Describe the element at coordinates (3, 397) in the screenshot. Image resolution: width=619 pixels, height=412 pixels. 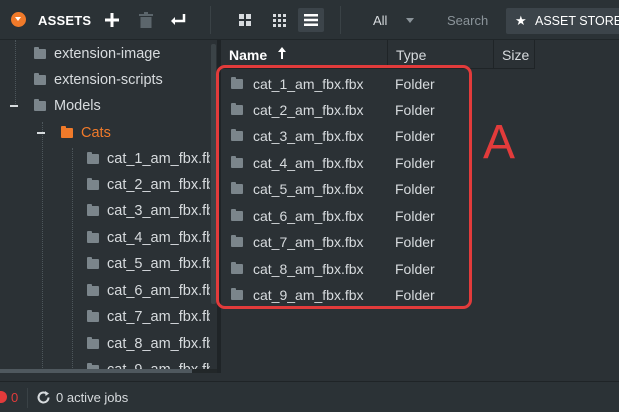
I see `error-icon` at that location.